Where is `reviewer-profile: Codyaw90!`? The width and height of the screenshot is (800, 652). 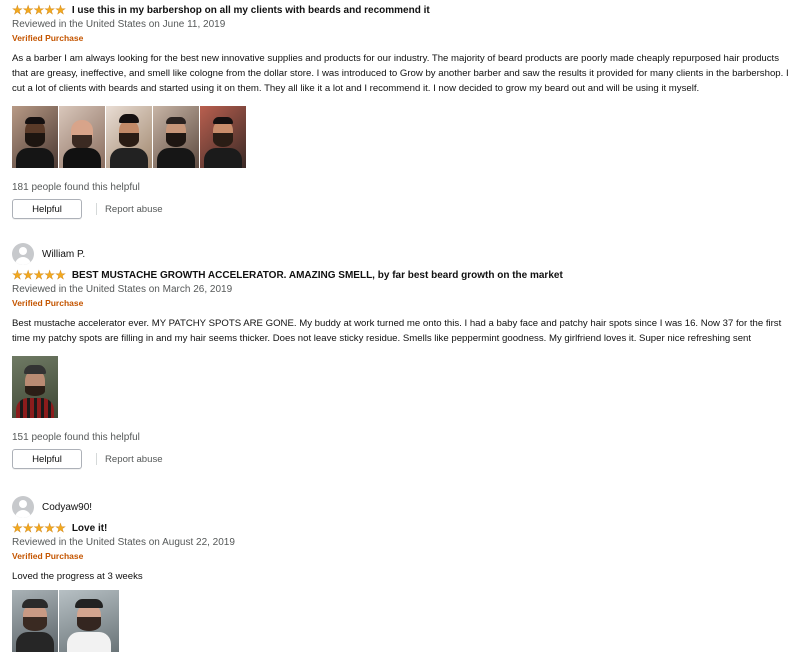
reviewer-profile: Codyaw90! is located at coordinates (403, 507).